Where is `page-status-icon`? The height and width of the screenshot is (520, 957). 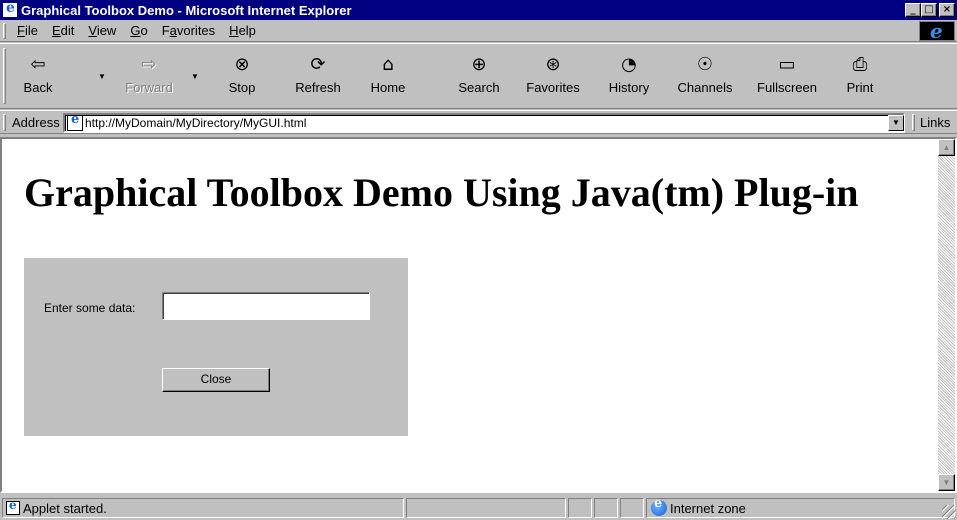 page-status-icon is located at coordinates (13, 506).